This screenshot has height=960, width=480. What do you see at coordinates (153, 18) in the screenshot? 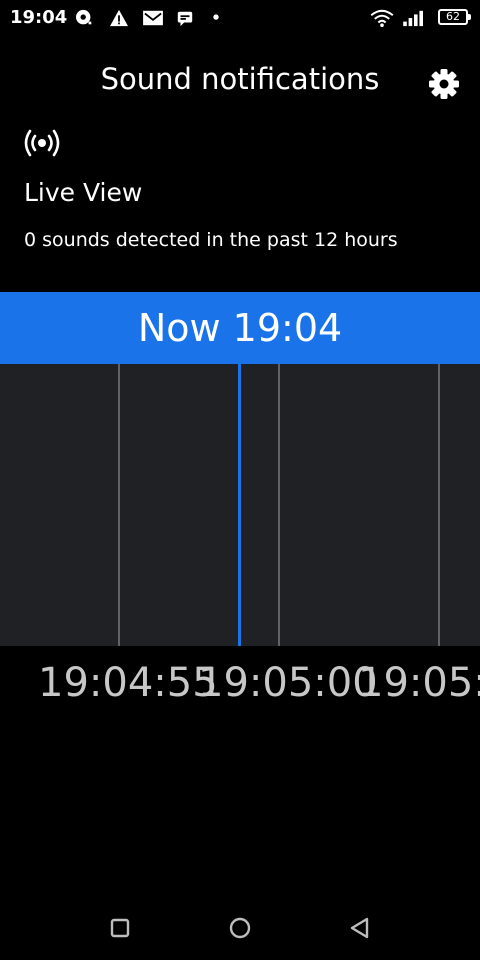
I see `gmail-icon` at bounding box center [153, 18].